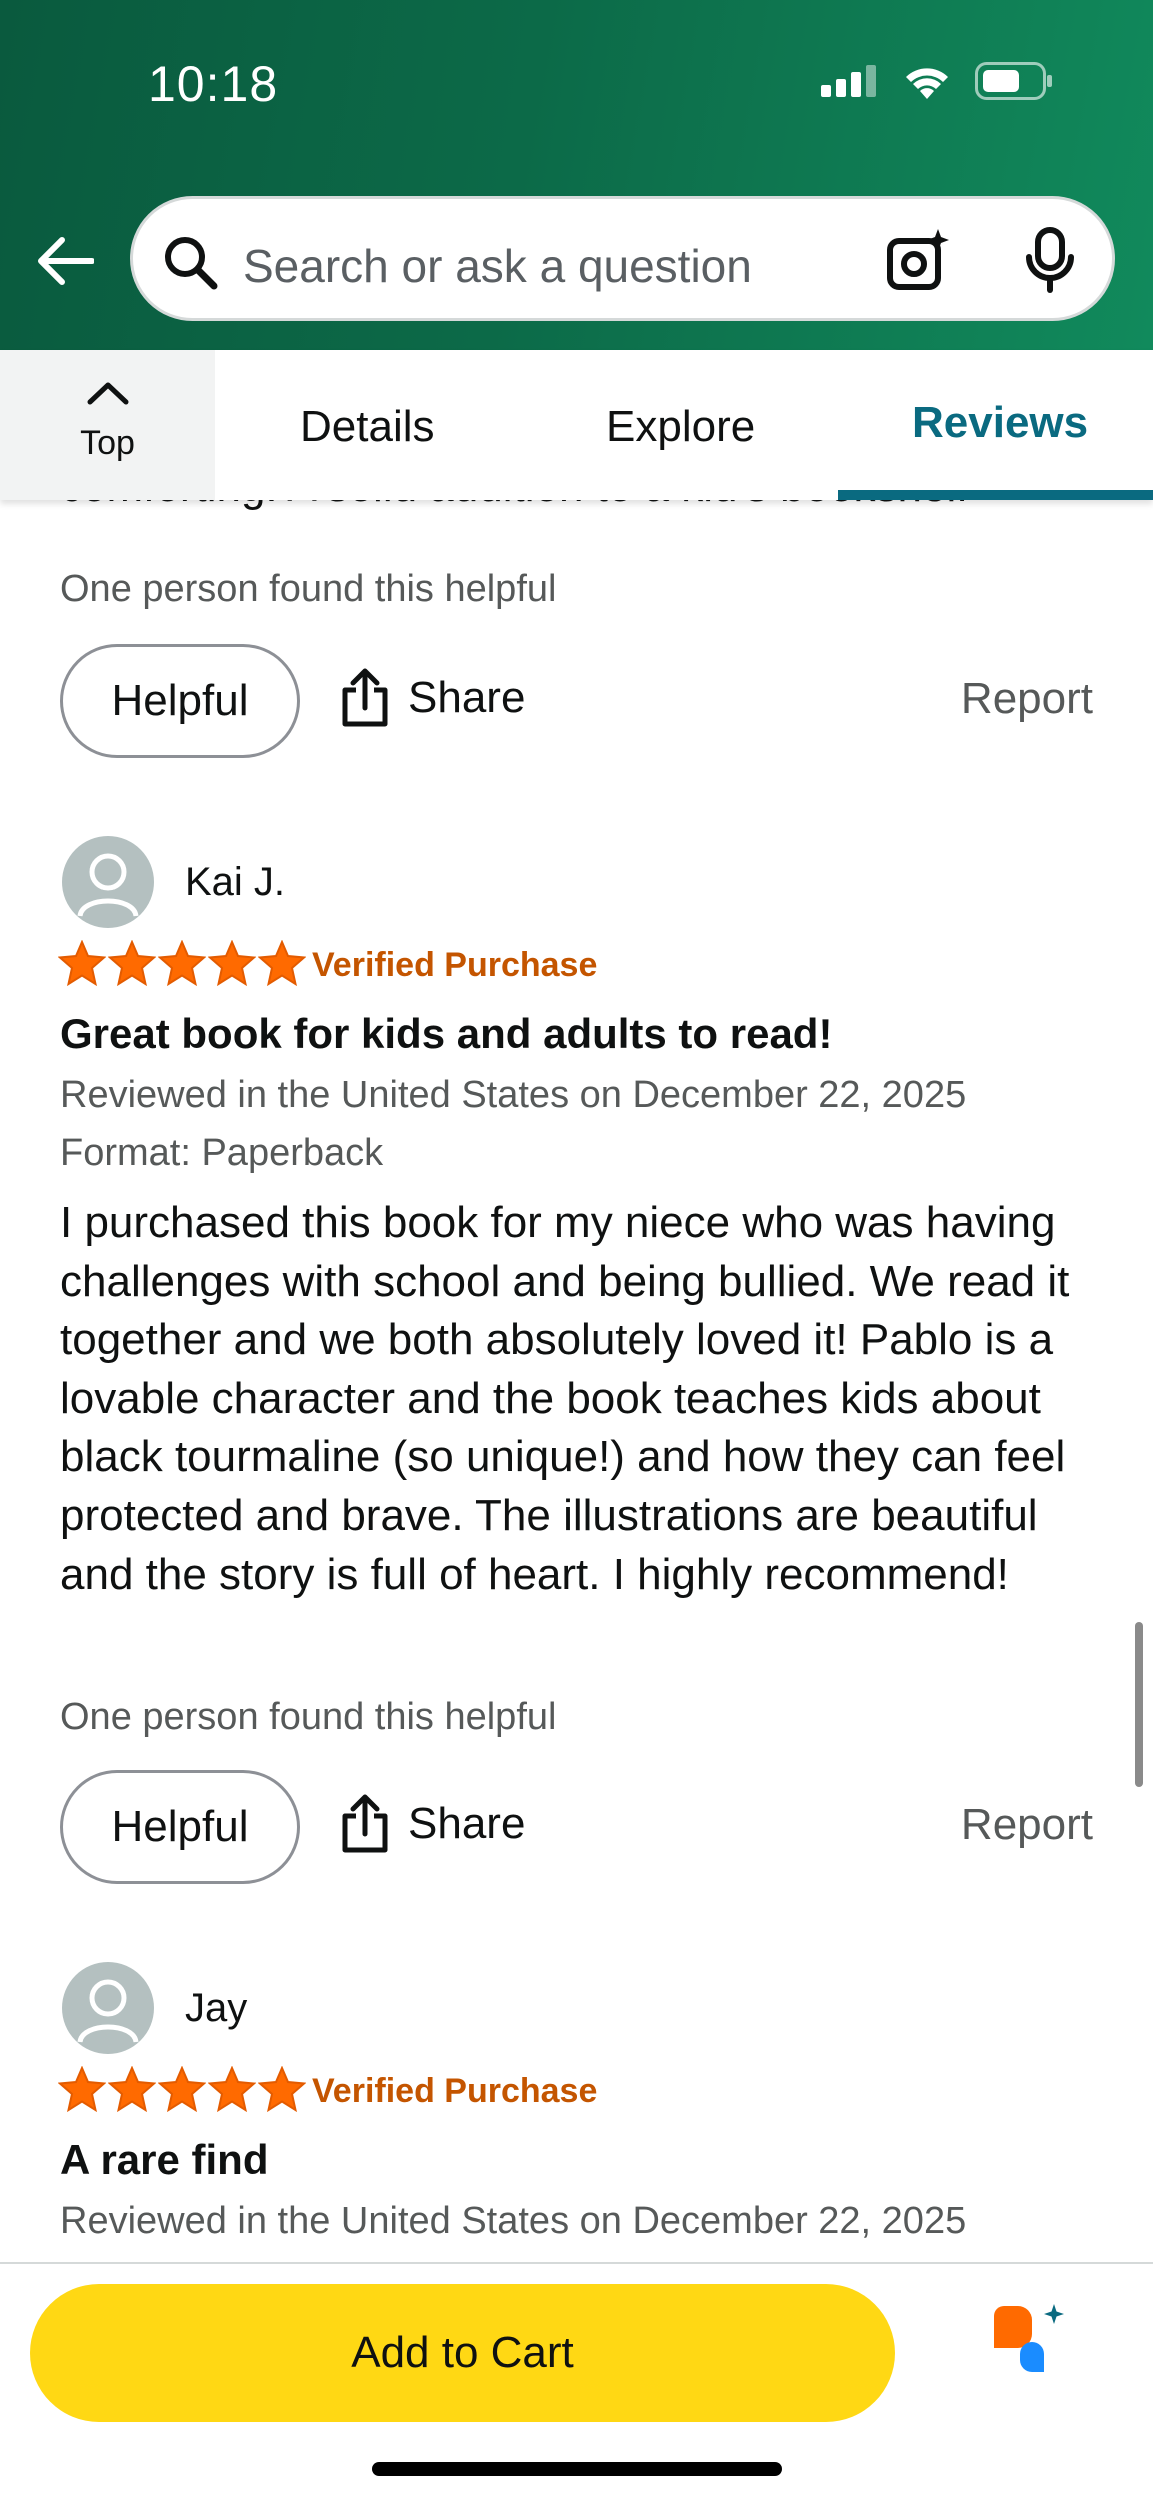  Describe the element at coordinates (191, 263) in the screenshot. I see `search-icon` at that location.